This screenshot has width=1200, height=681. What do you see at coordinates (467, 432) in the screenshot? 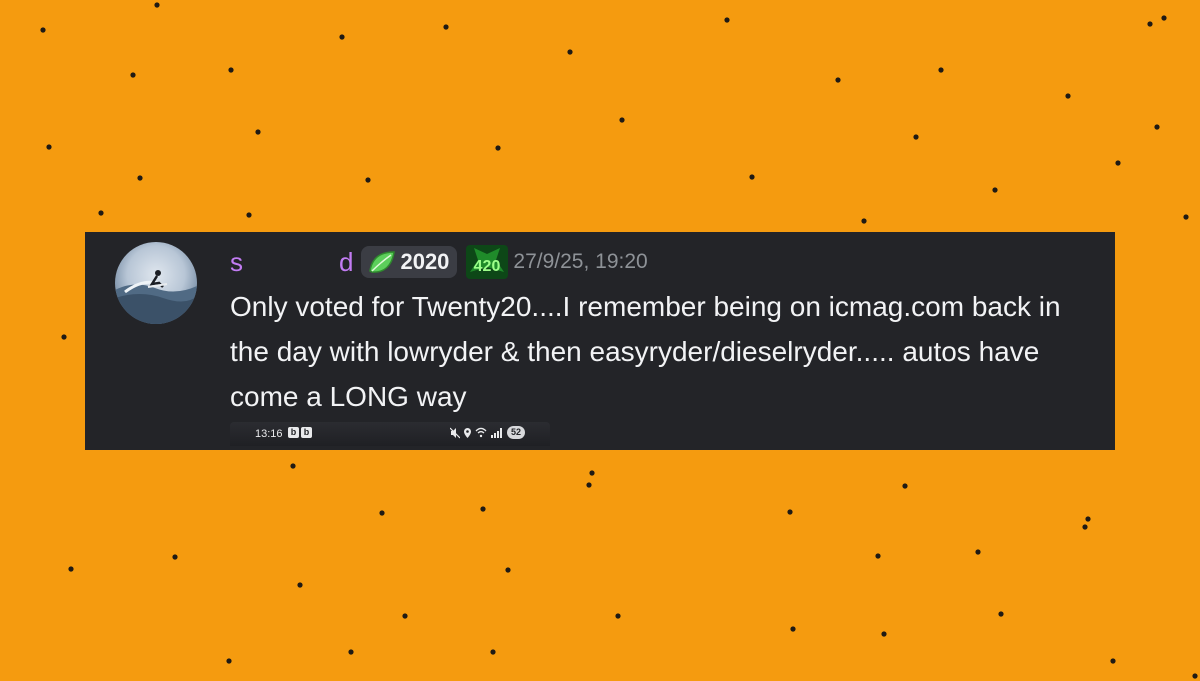
I see `location-icon` at bounding box center [467, 432].